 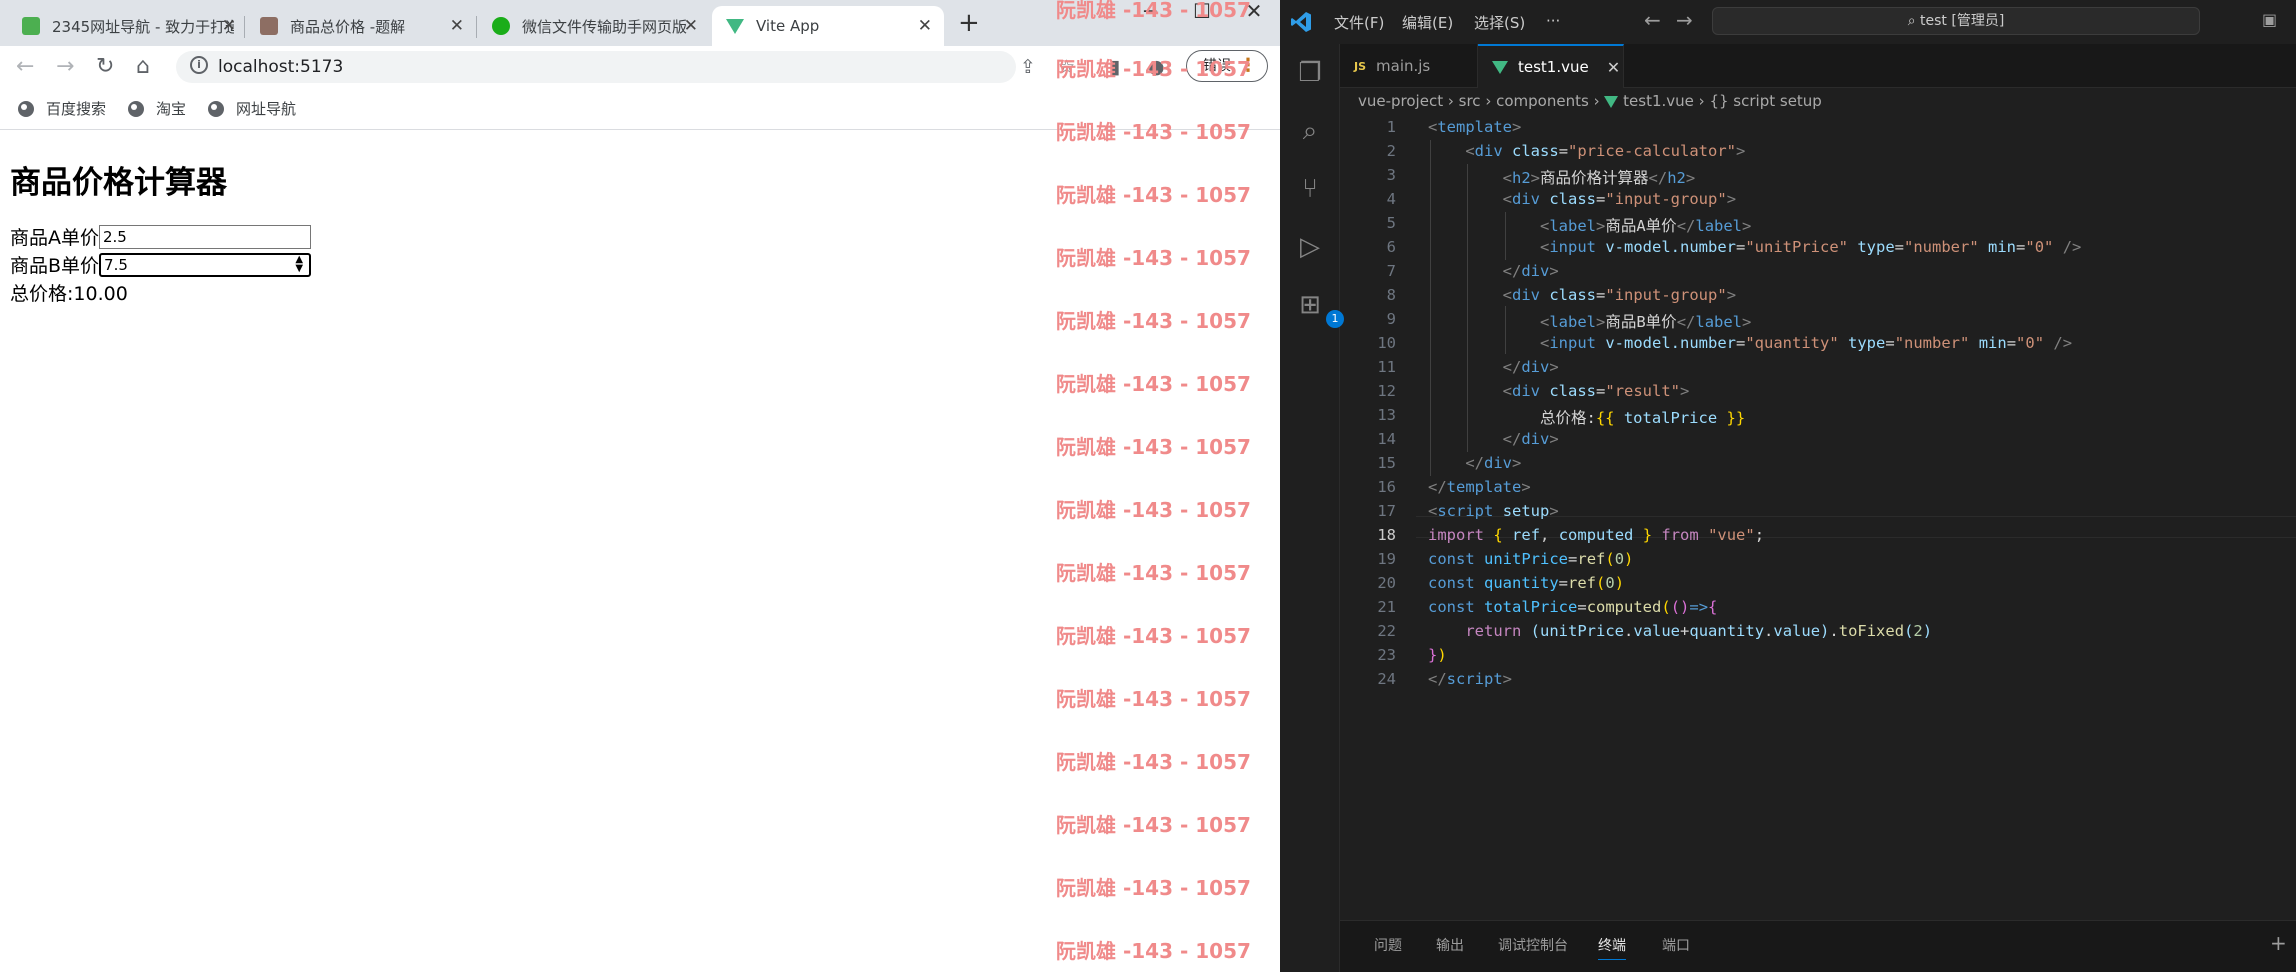 I want to click on source-control-icon: ⑂, so click(x=1310, y=190).